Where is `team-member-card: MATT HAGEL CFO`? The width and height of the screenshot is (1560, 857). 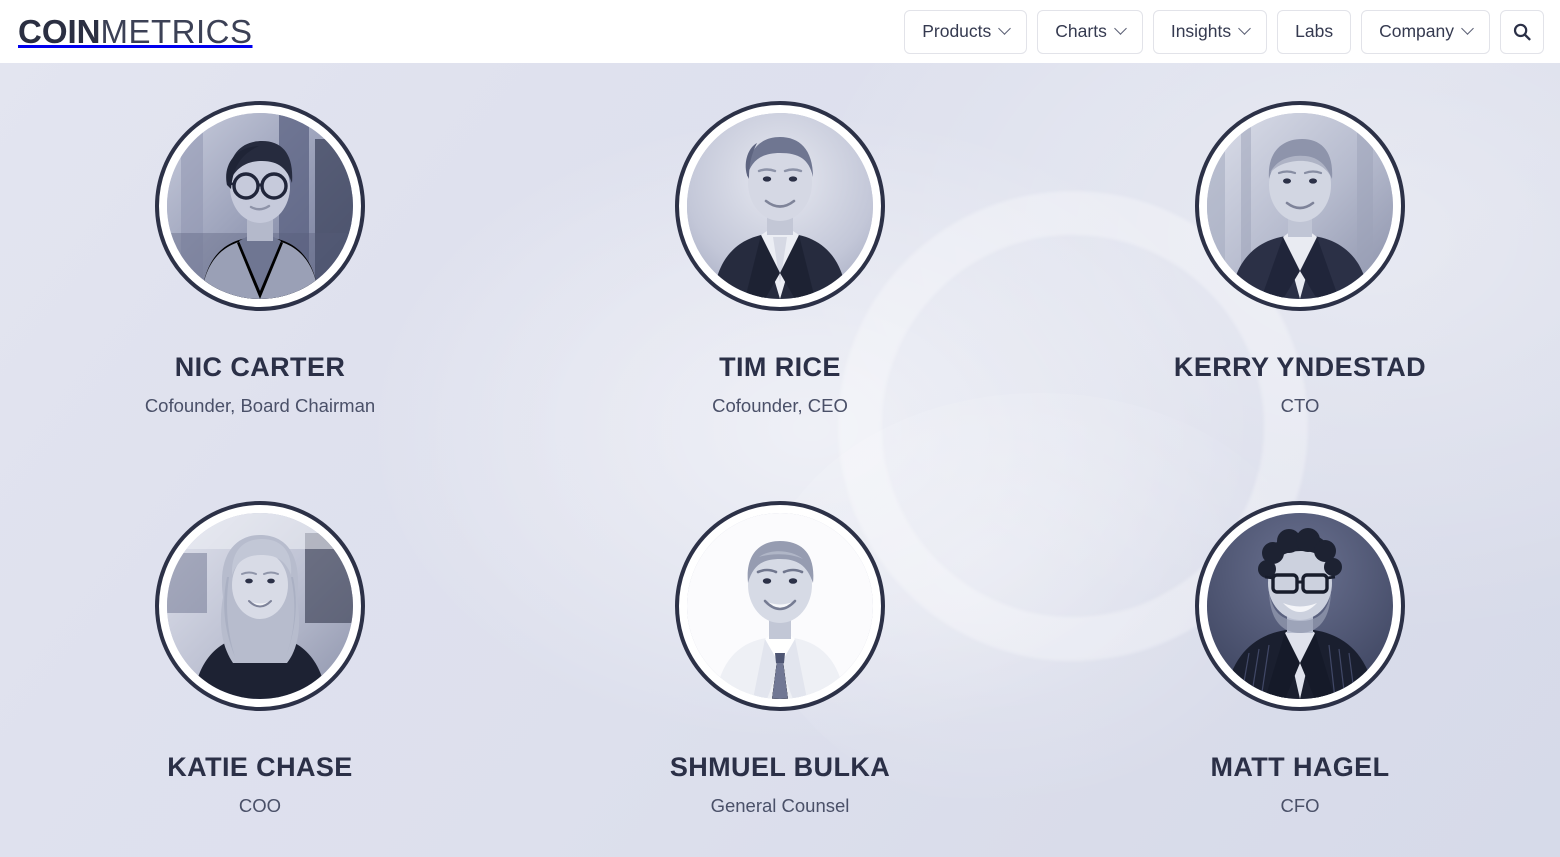
team-member-card: MATT HAGEL CFO is located at coordinates (1300, 679).